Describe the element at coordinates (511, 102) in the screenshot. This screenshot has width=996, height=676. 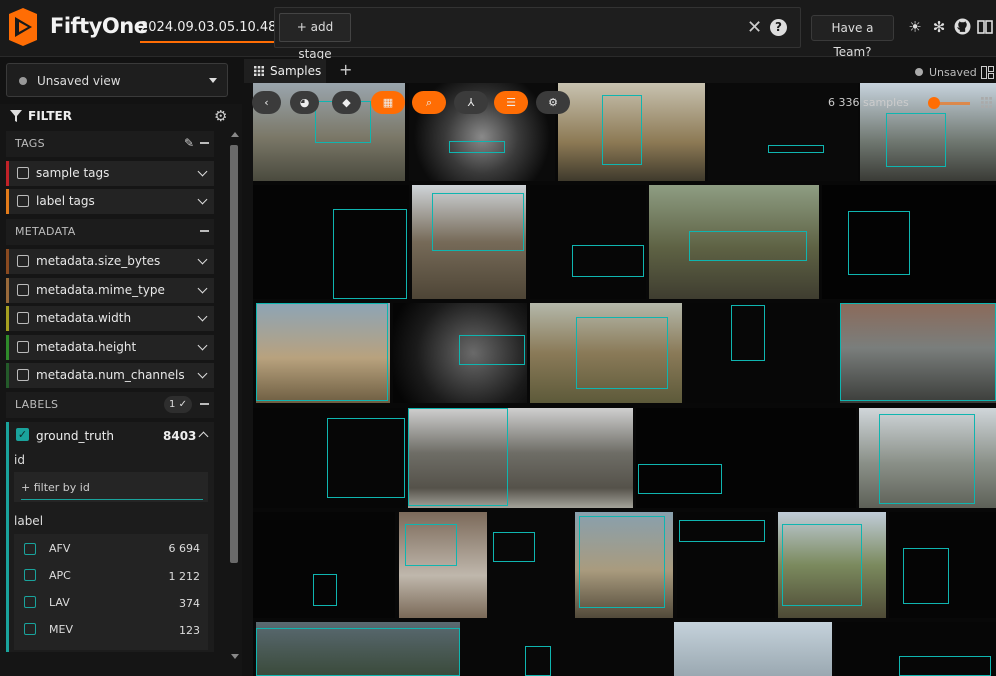
I see `list-icon: ☰` at that location.